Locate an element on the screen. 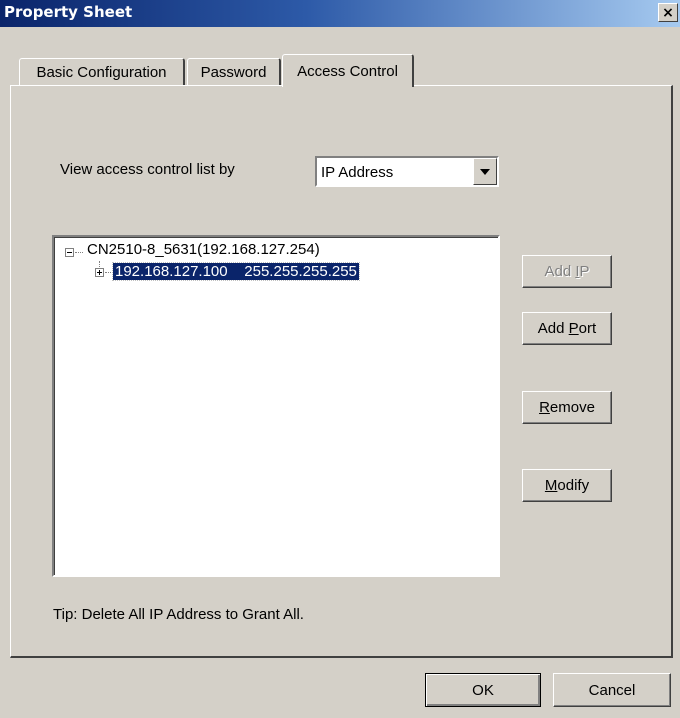 This screenshot has width=680, height=718. tab-access-control: Access Control is located at coordinates (348, 70).